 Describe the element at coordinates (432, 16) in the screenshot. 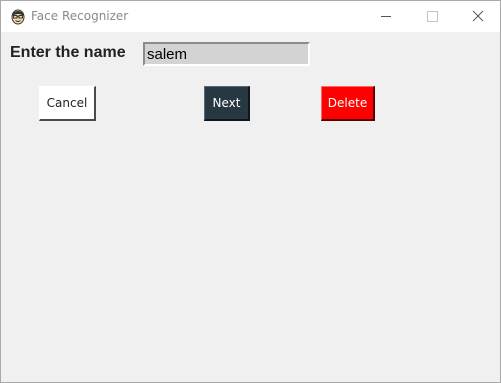

I see `maximize-button` at that location.